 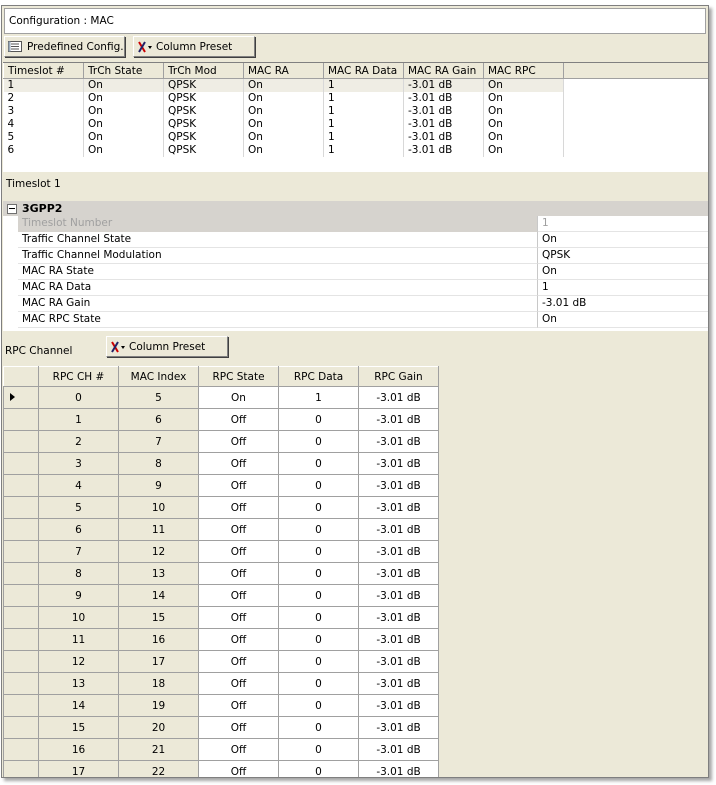 I want to click on table-row: 2 7 Off 0 -3.01 dB, so click(x=221, y=441).